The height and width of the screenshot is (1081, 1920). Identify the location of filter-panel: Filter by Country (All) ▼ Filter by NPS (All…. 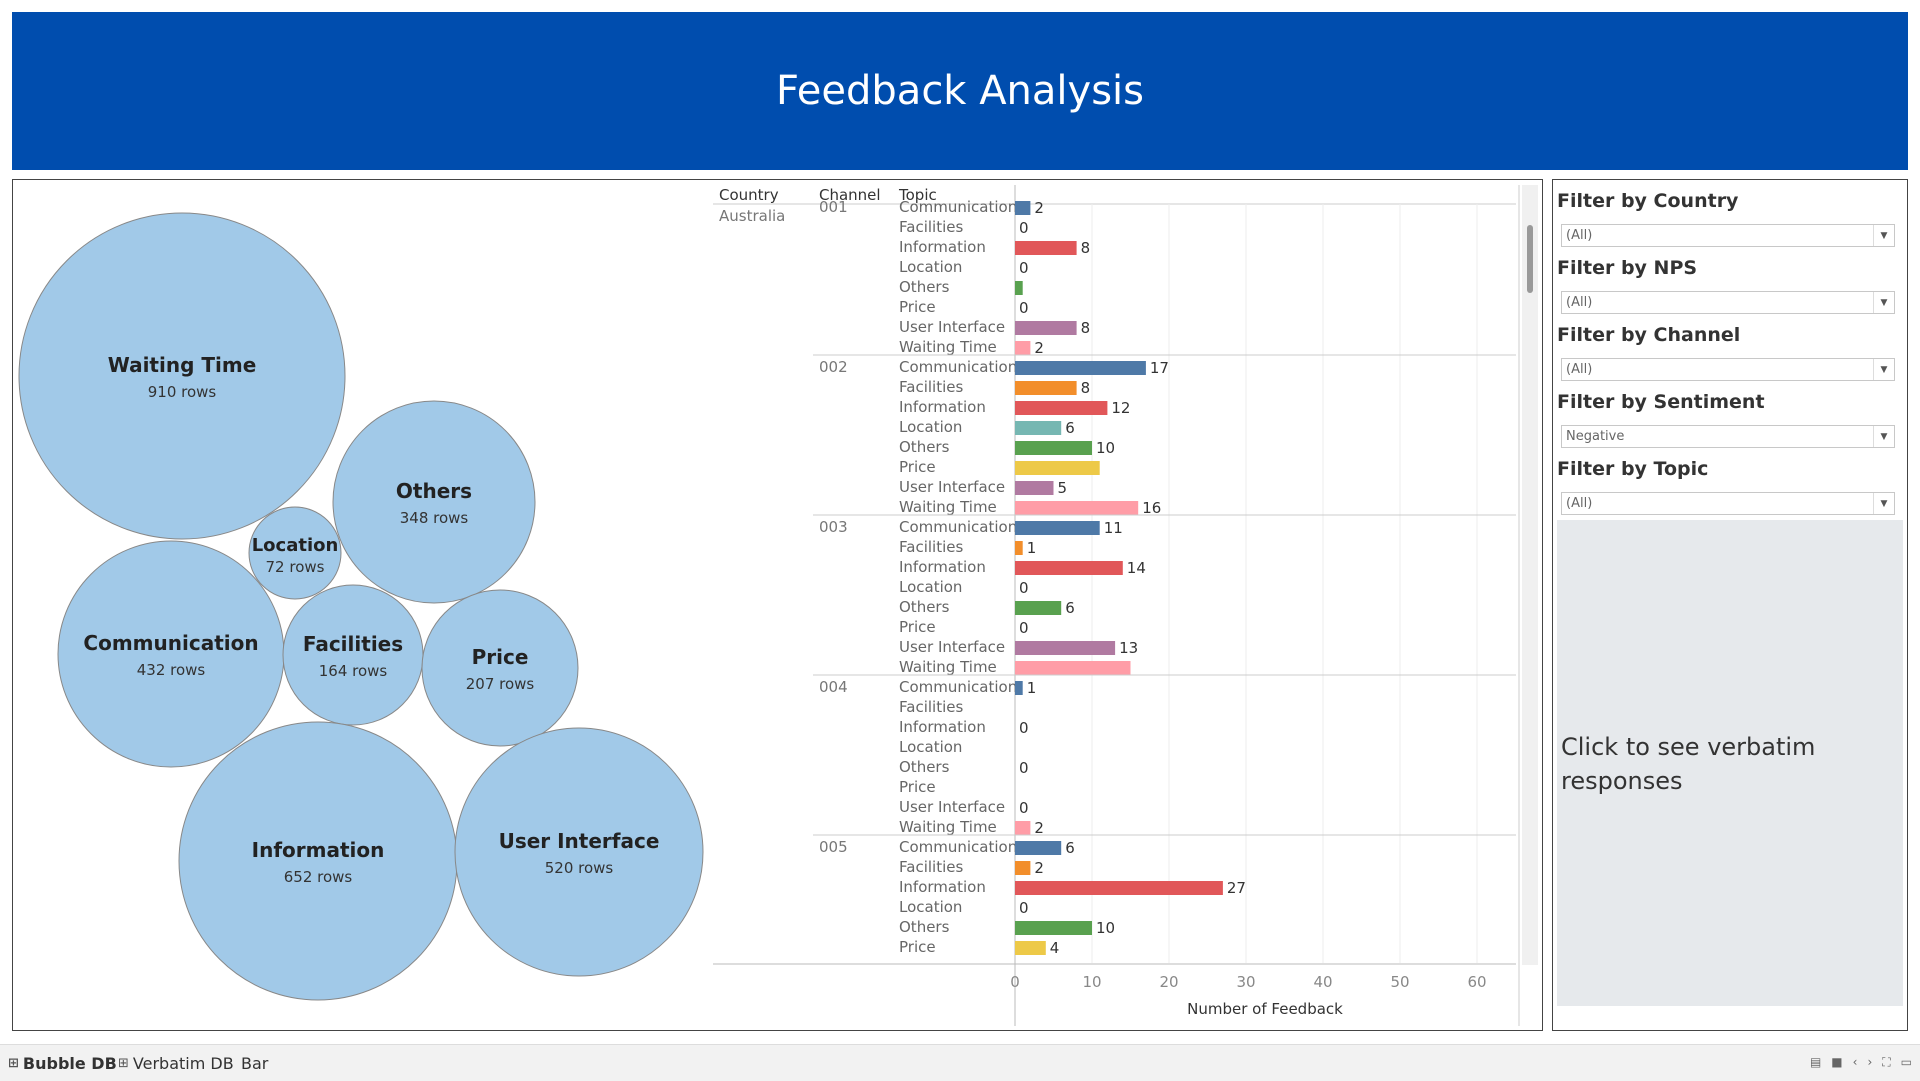
(1730, 605).